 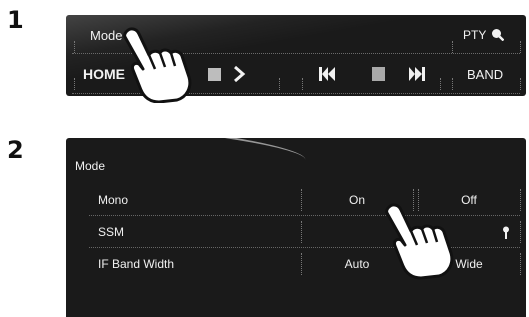 I want to click on setting-label: IF Band Width, so click(x=136, y=264).